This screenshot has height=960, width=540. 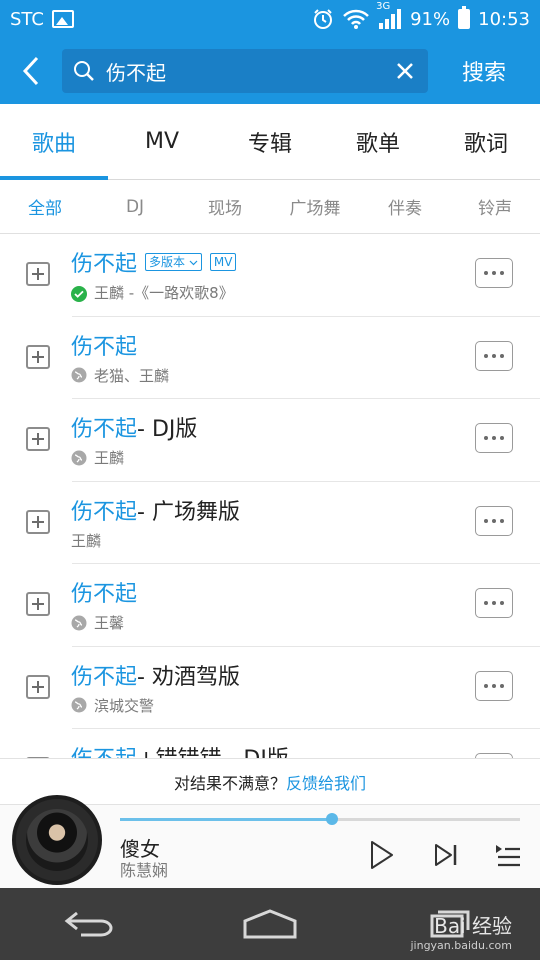 I want to click on tab-playlists: 歌单, so click(x=378, y=141).